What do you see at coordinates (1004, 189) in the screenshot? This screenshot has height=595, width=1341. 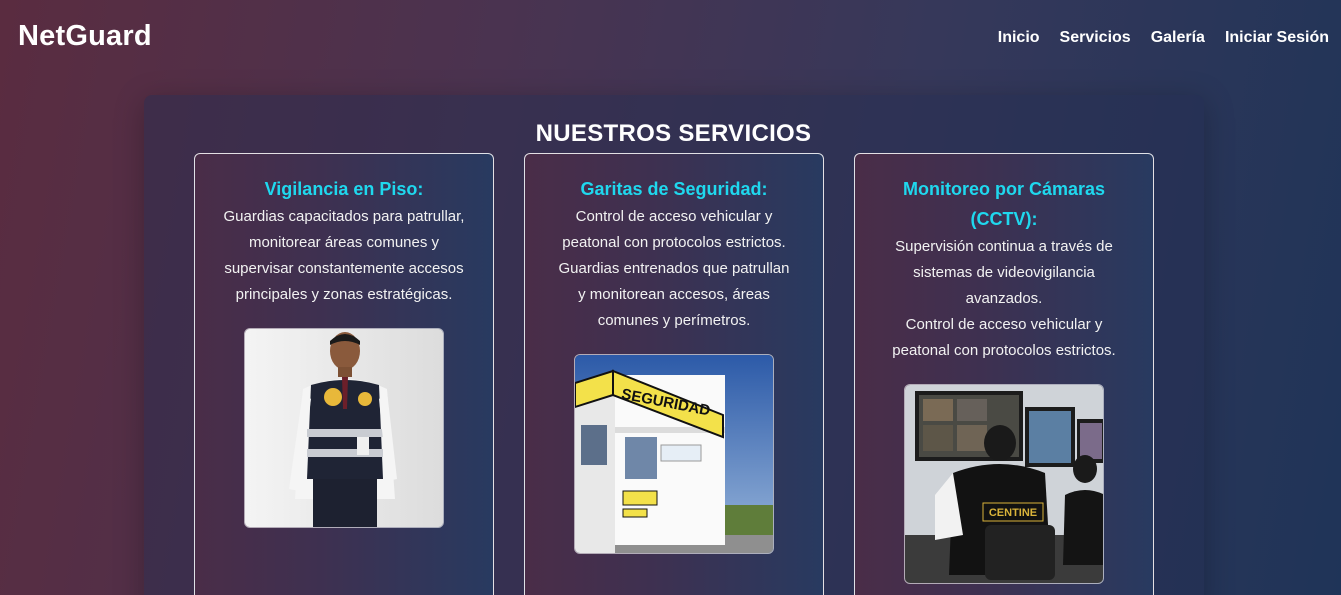 I see `title-line: Monitoreo por Cámaras` at bounding box center [1004, 189].